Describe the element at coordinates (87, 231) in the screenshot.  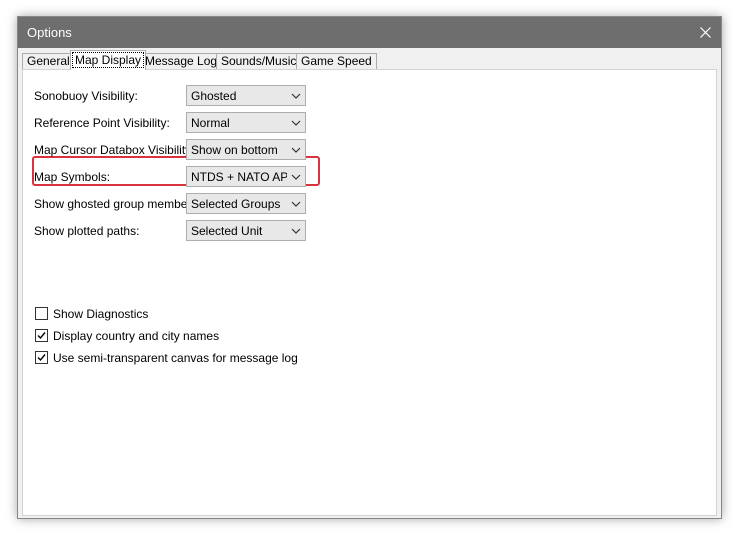
I see `show-plotted-paths-label: Show plotted paths:` at that location.